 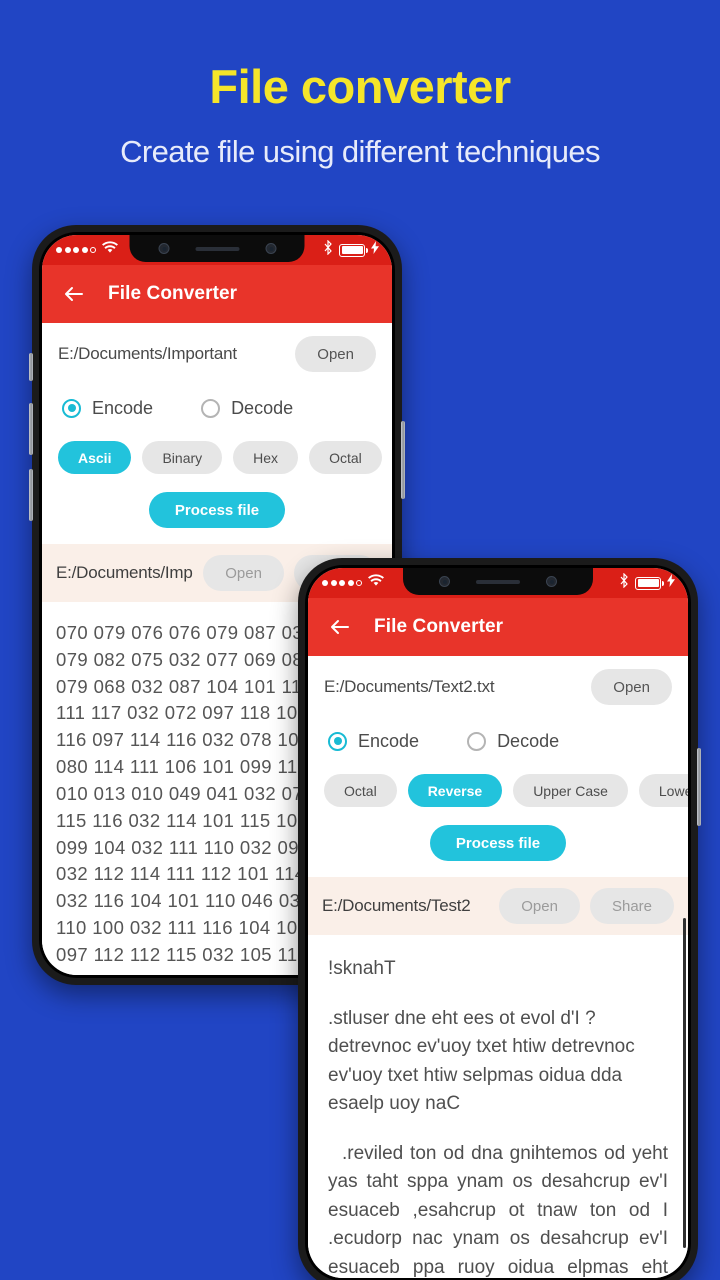 What do you see at coordinates (409, 686) in the screenshot?
I see `source-file-path: E:/Documents/Text2.txt` at bounding box center [409, 686].